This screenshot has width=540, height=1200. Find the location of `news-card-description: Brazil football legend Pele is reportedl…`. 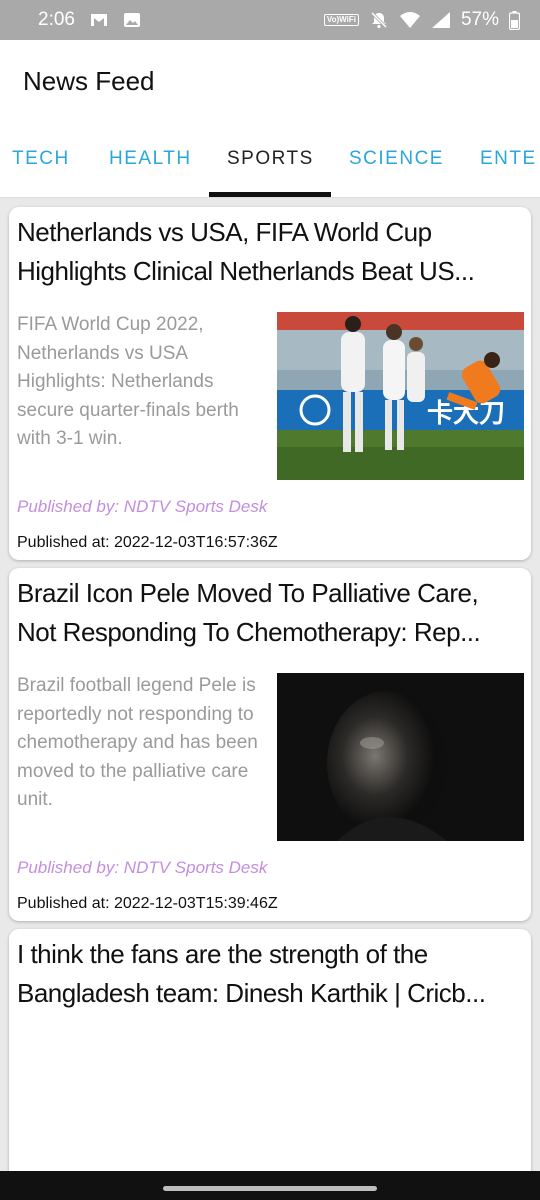

news-card-description: Brazil football legend Pele is reportedl… is located at coordinates (137, 743).